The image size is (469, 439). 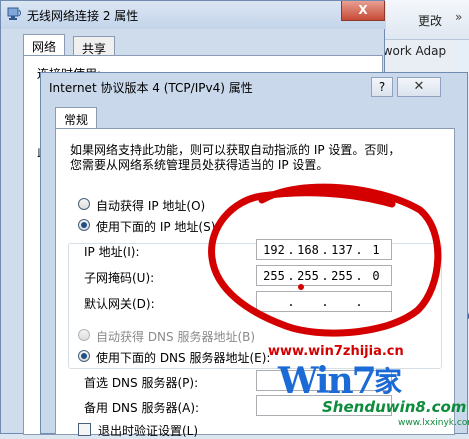 What do you see at coordinates (388, 381) in the screenshot?
I see `watermark-home-char: 家` at bounding box center [388, 381].